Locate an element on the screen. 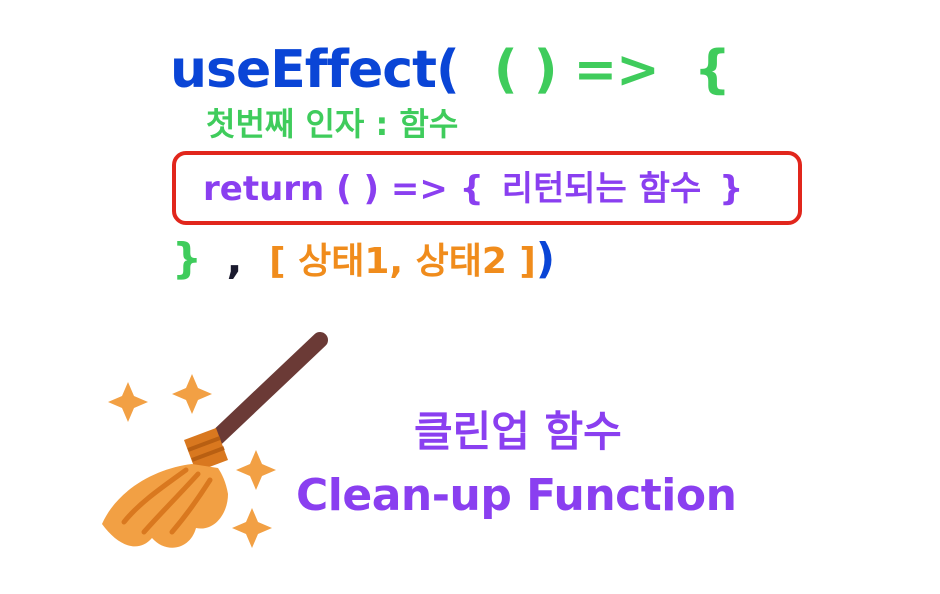  code-line-3: return ( ) => { 리턴되는 함수 } is located at coordinates (473, 189).